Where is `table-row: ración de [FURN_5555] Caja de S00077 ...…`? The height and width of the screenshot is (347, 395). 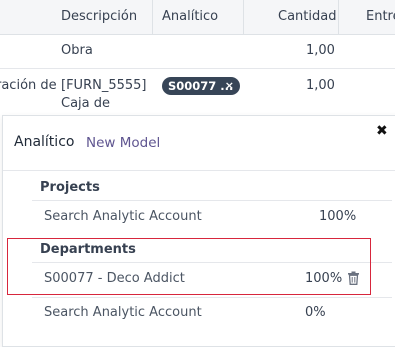 table-row: ración de [FURN_5555] Caja de S00077 ...… is located at coordinates (197, 92).